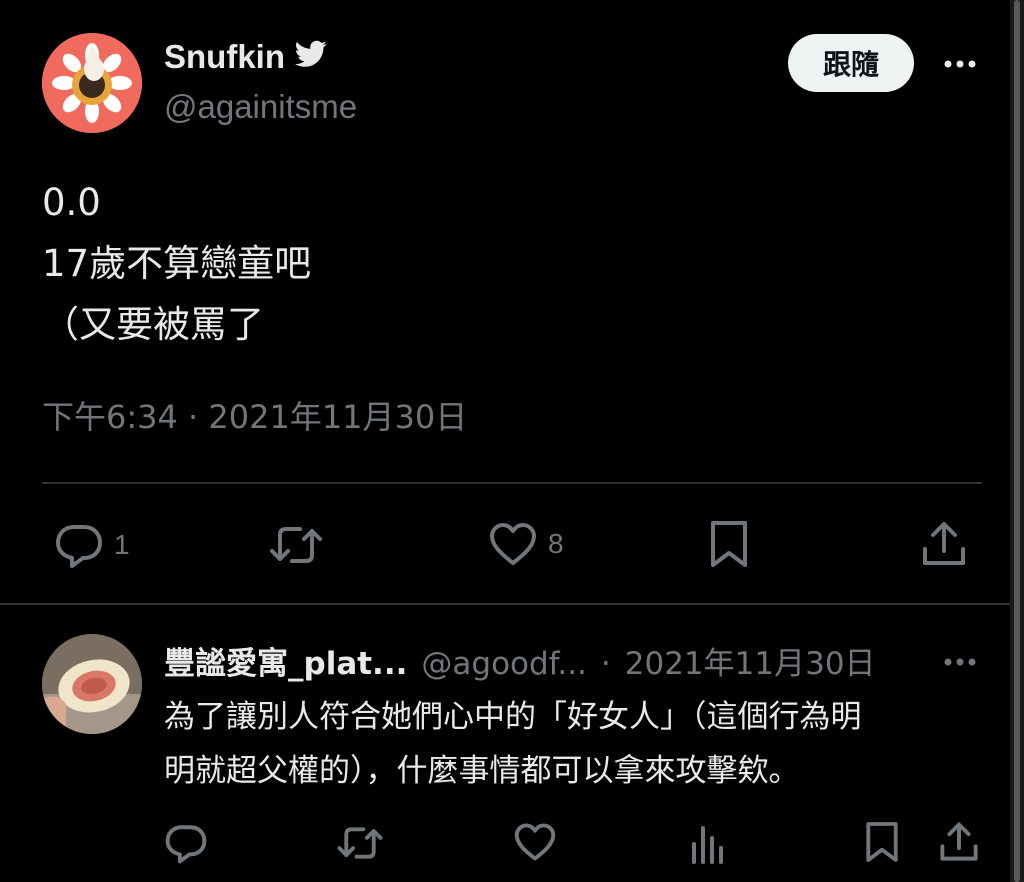 This screenshot has height=882, width=1024. I want to click on views-button, so click(708, 843).